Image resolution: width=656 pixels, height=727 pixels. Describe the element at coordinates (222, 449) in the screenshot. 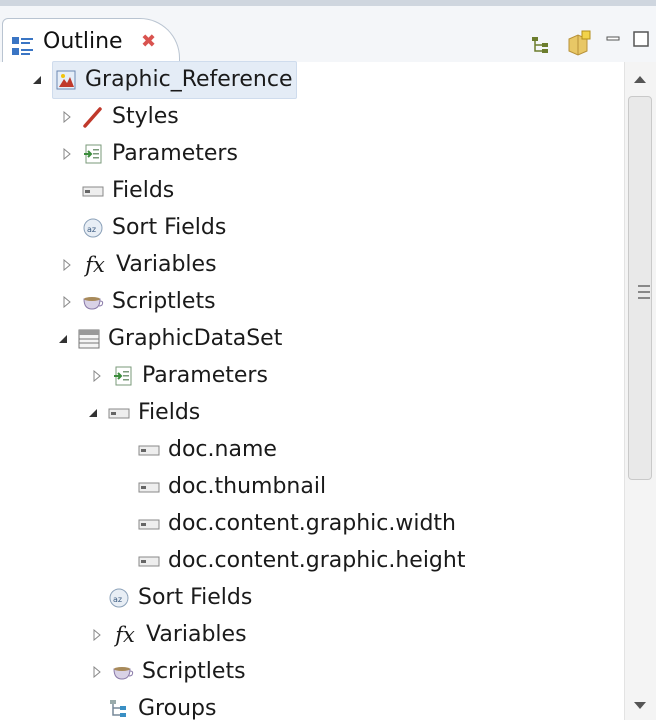

I see `node-label: doc.name` at that location.